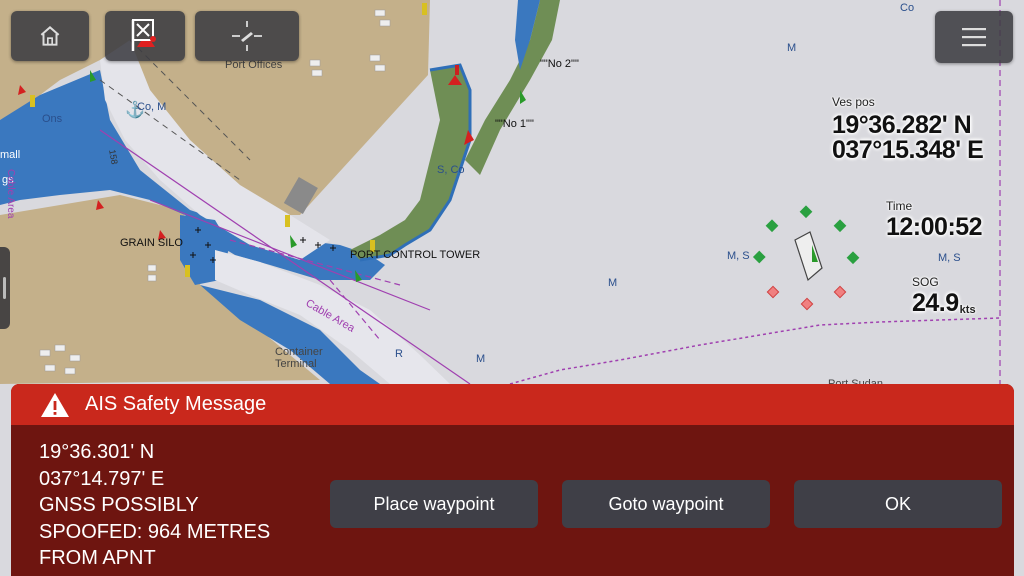  I want to click on menu-button, so click(974, 37).